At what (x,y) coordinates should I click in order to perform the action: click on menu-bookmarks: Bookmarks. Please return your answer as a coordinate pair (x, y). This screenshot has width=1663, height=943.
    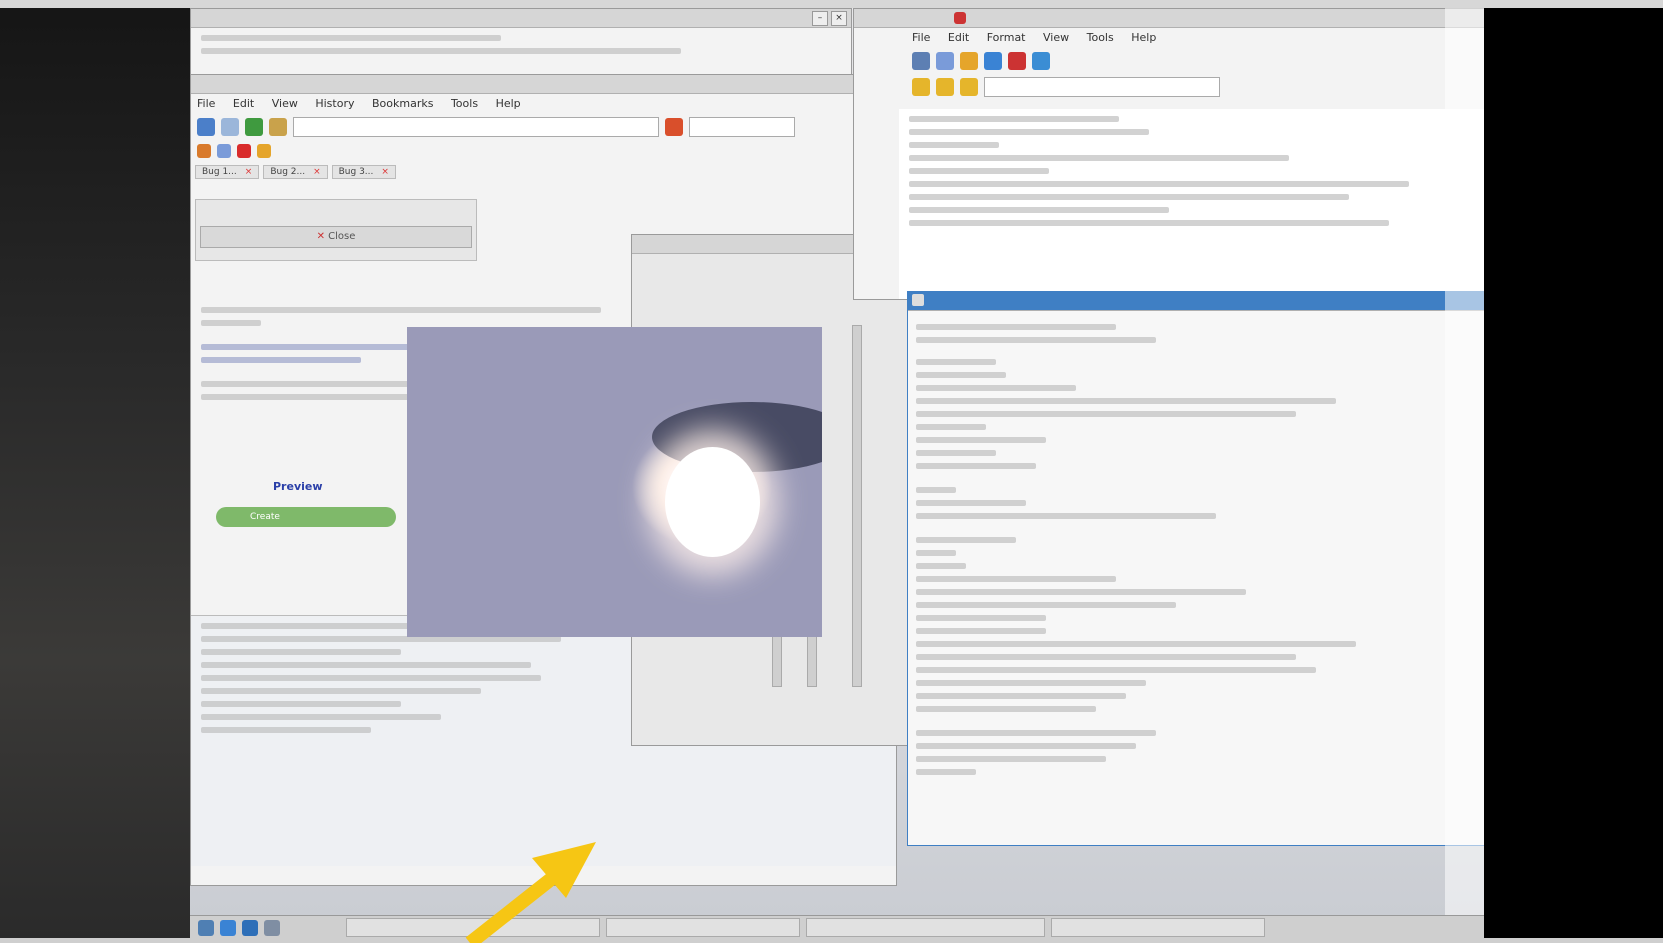
    Looking at the image, I should click on (402, 103).